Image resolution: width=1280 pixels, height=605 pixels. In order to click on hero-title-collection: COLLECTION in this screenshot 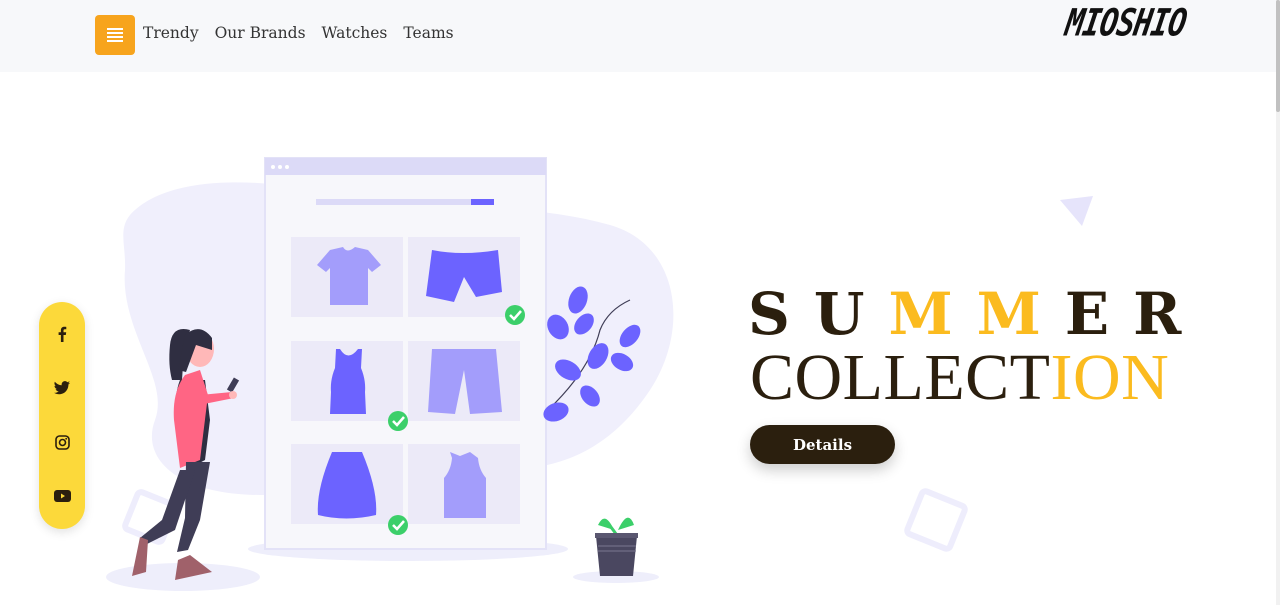, I will do `click(959, 378)`.